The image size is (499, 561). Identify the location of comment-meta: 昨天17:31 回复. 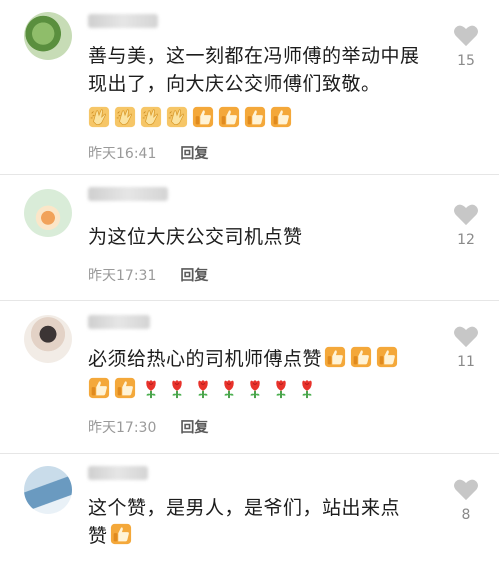
(148, 275).